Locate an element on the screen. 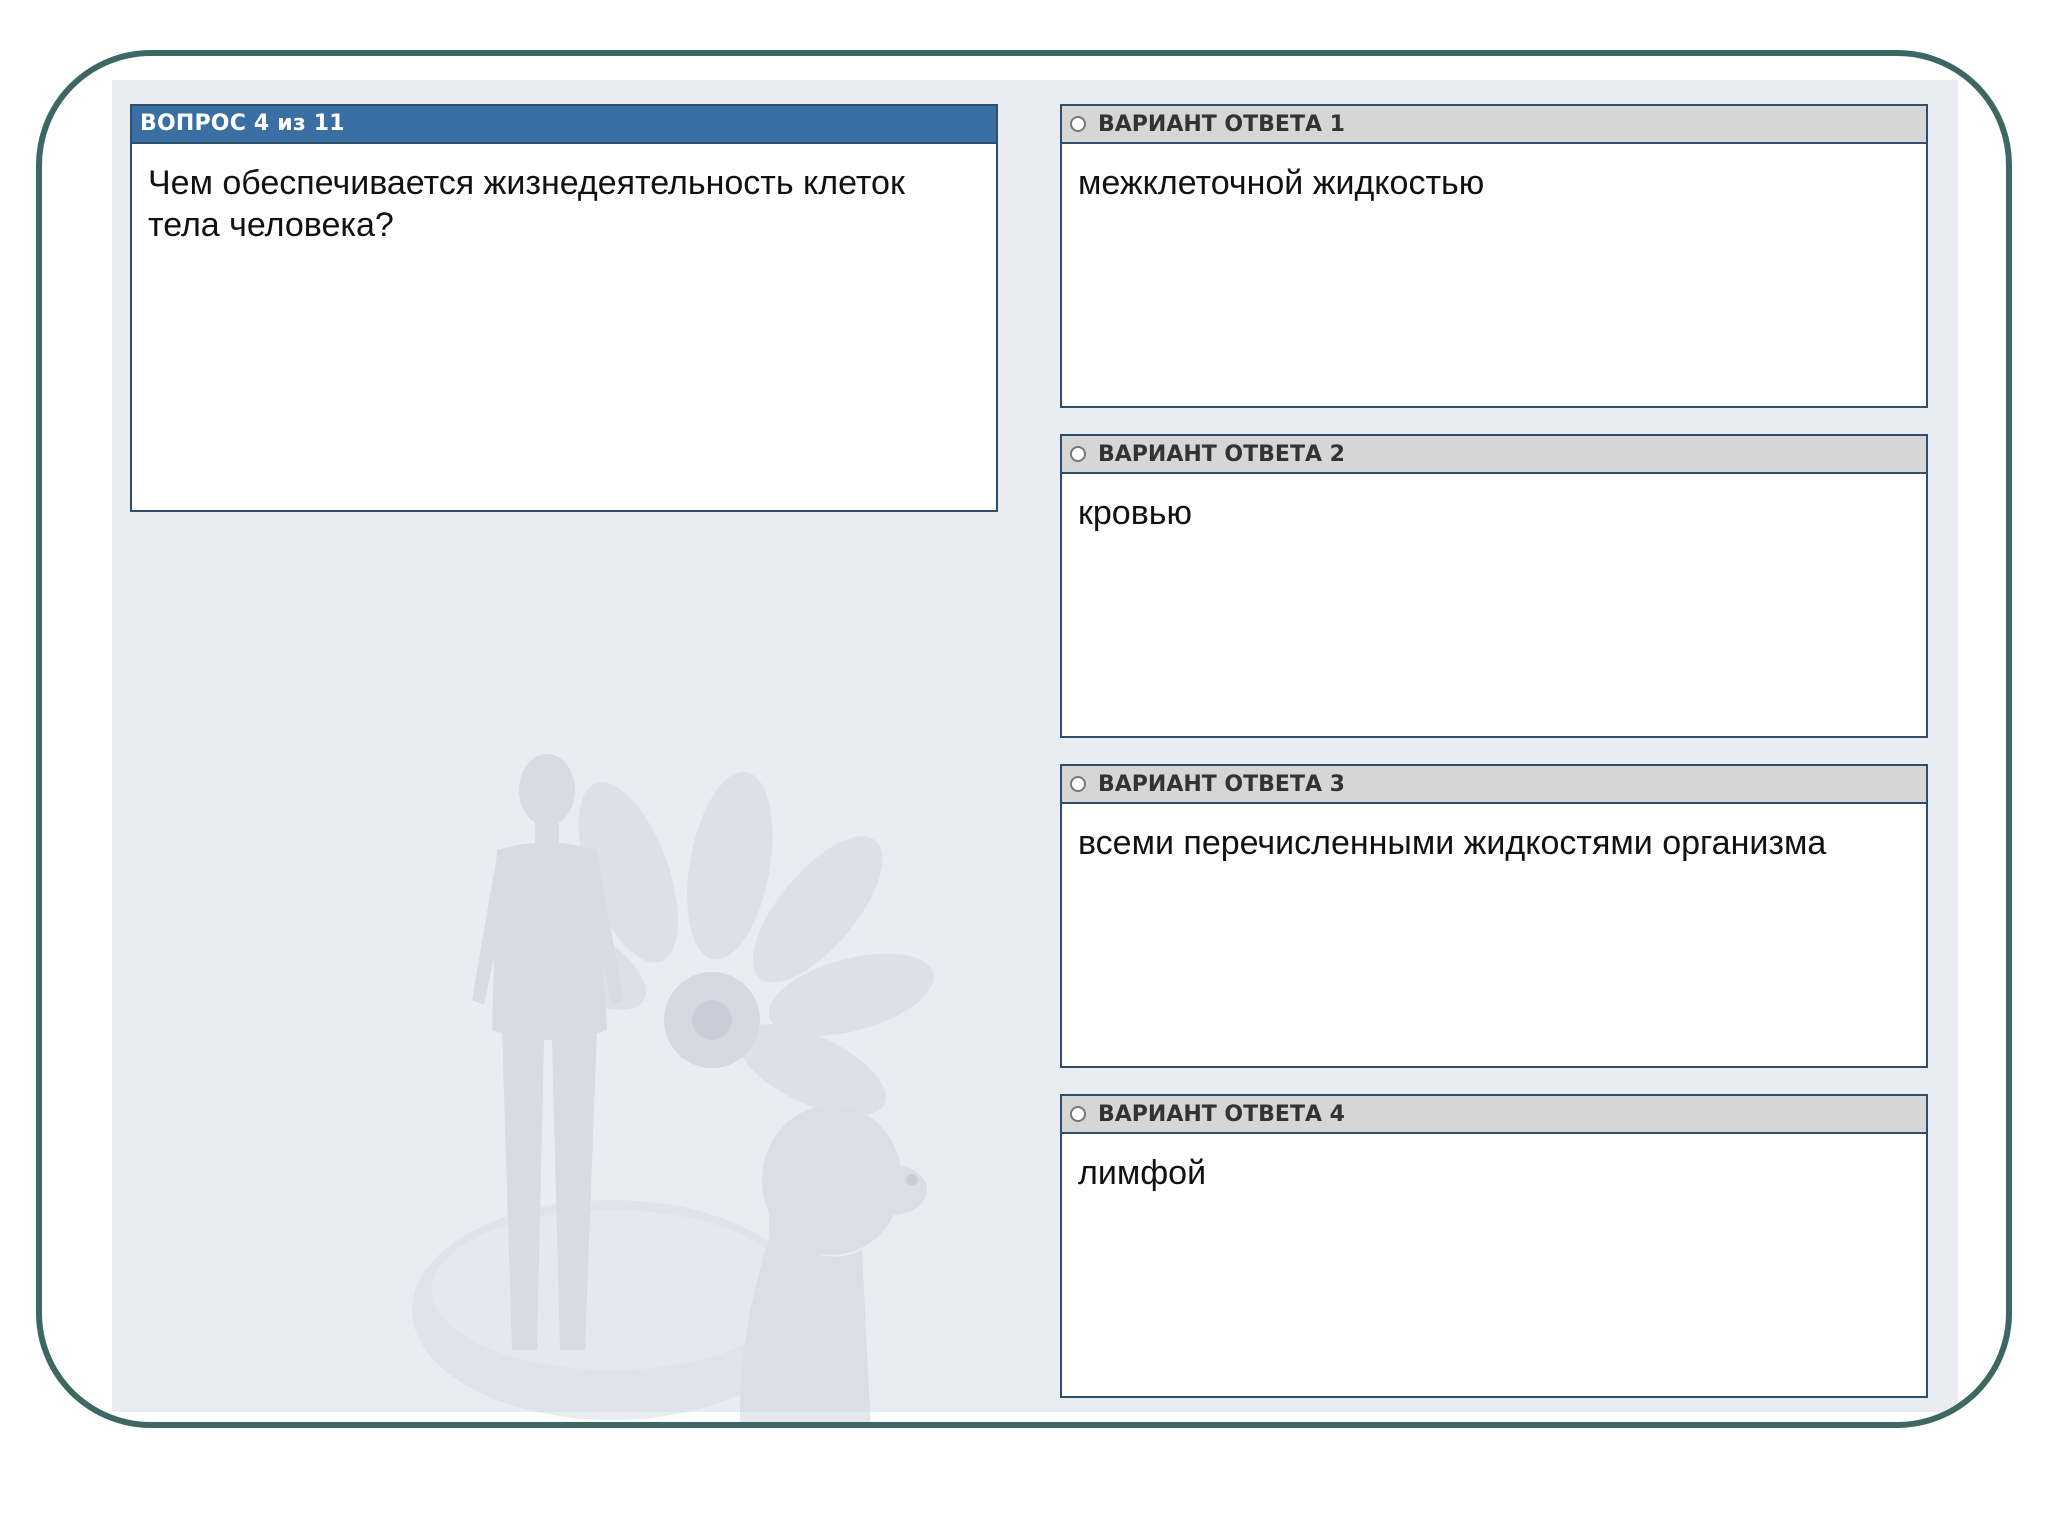  answer-option-label: ВАРИАНТ ОТВЕТА 3 is located at coordinates (1221, 784).